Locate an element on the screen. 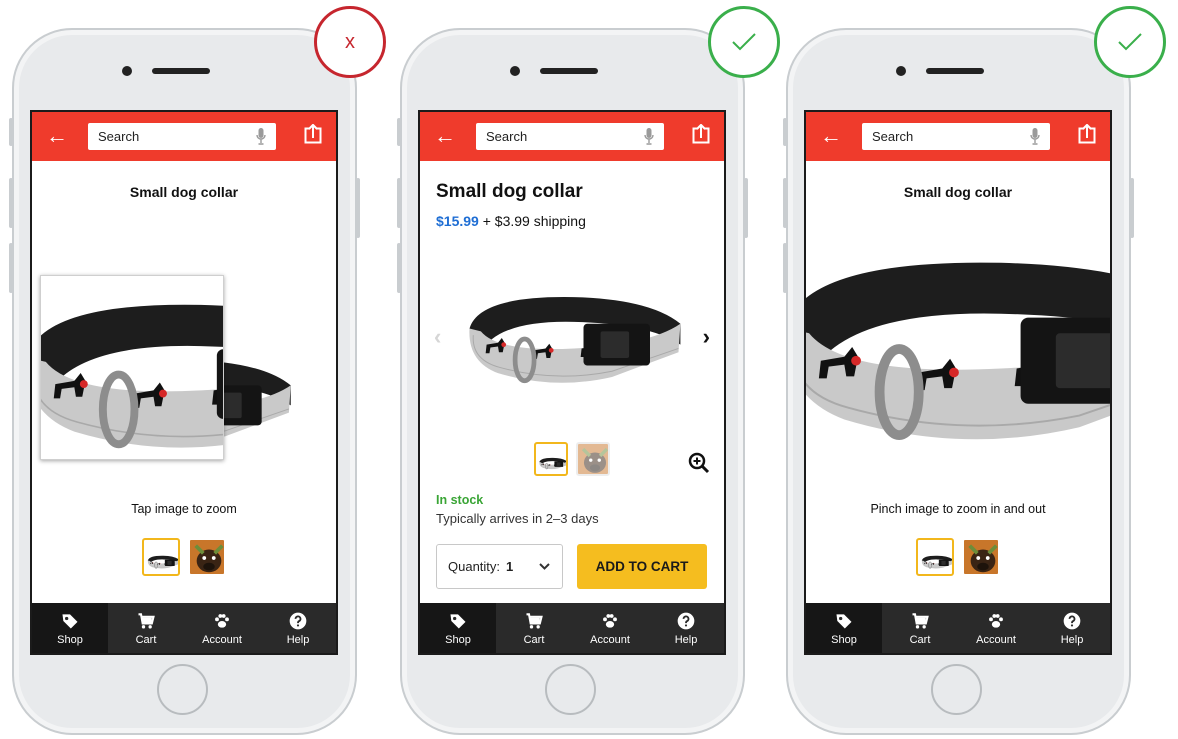 The width and height of the screenshot is (1178, 739). pinch-zoom-area is located at coordinates (958, 362).